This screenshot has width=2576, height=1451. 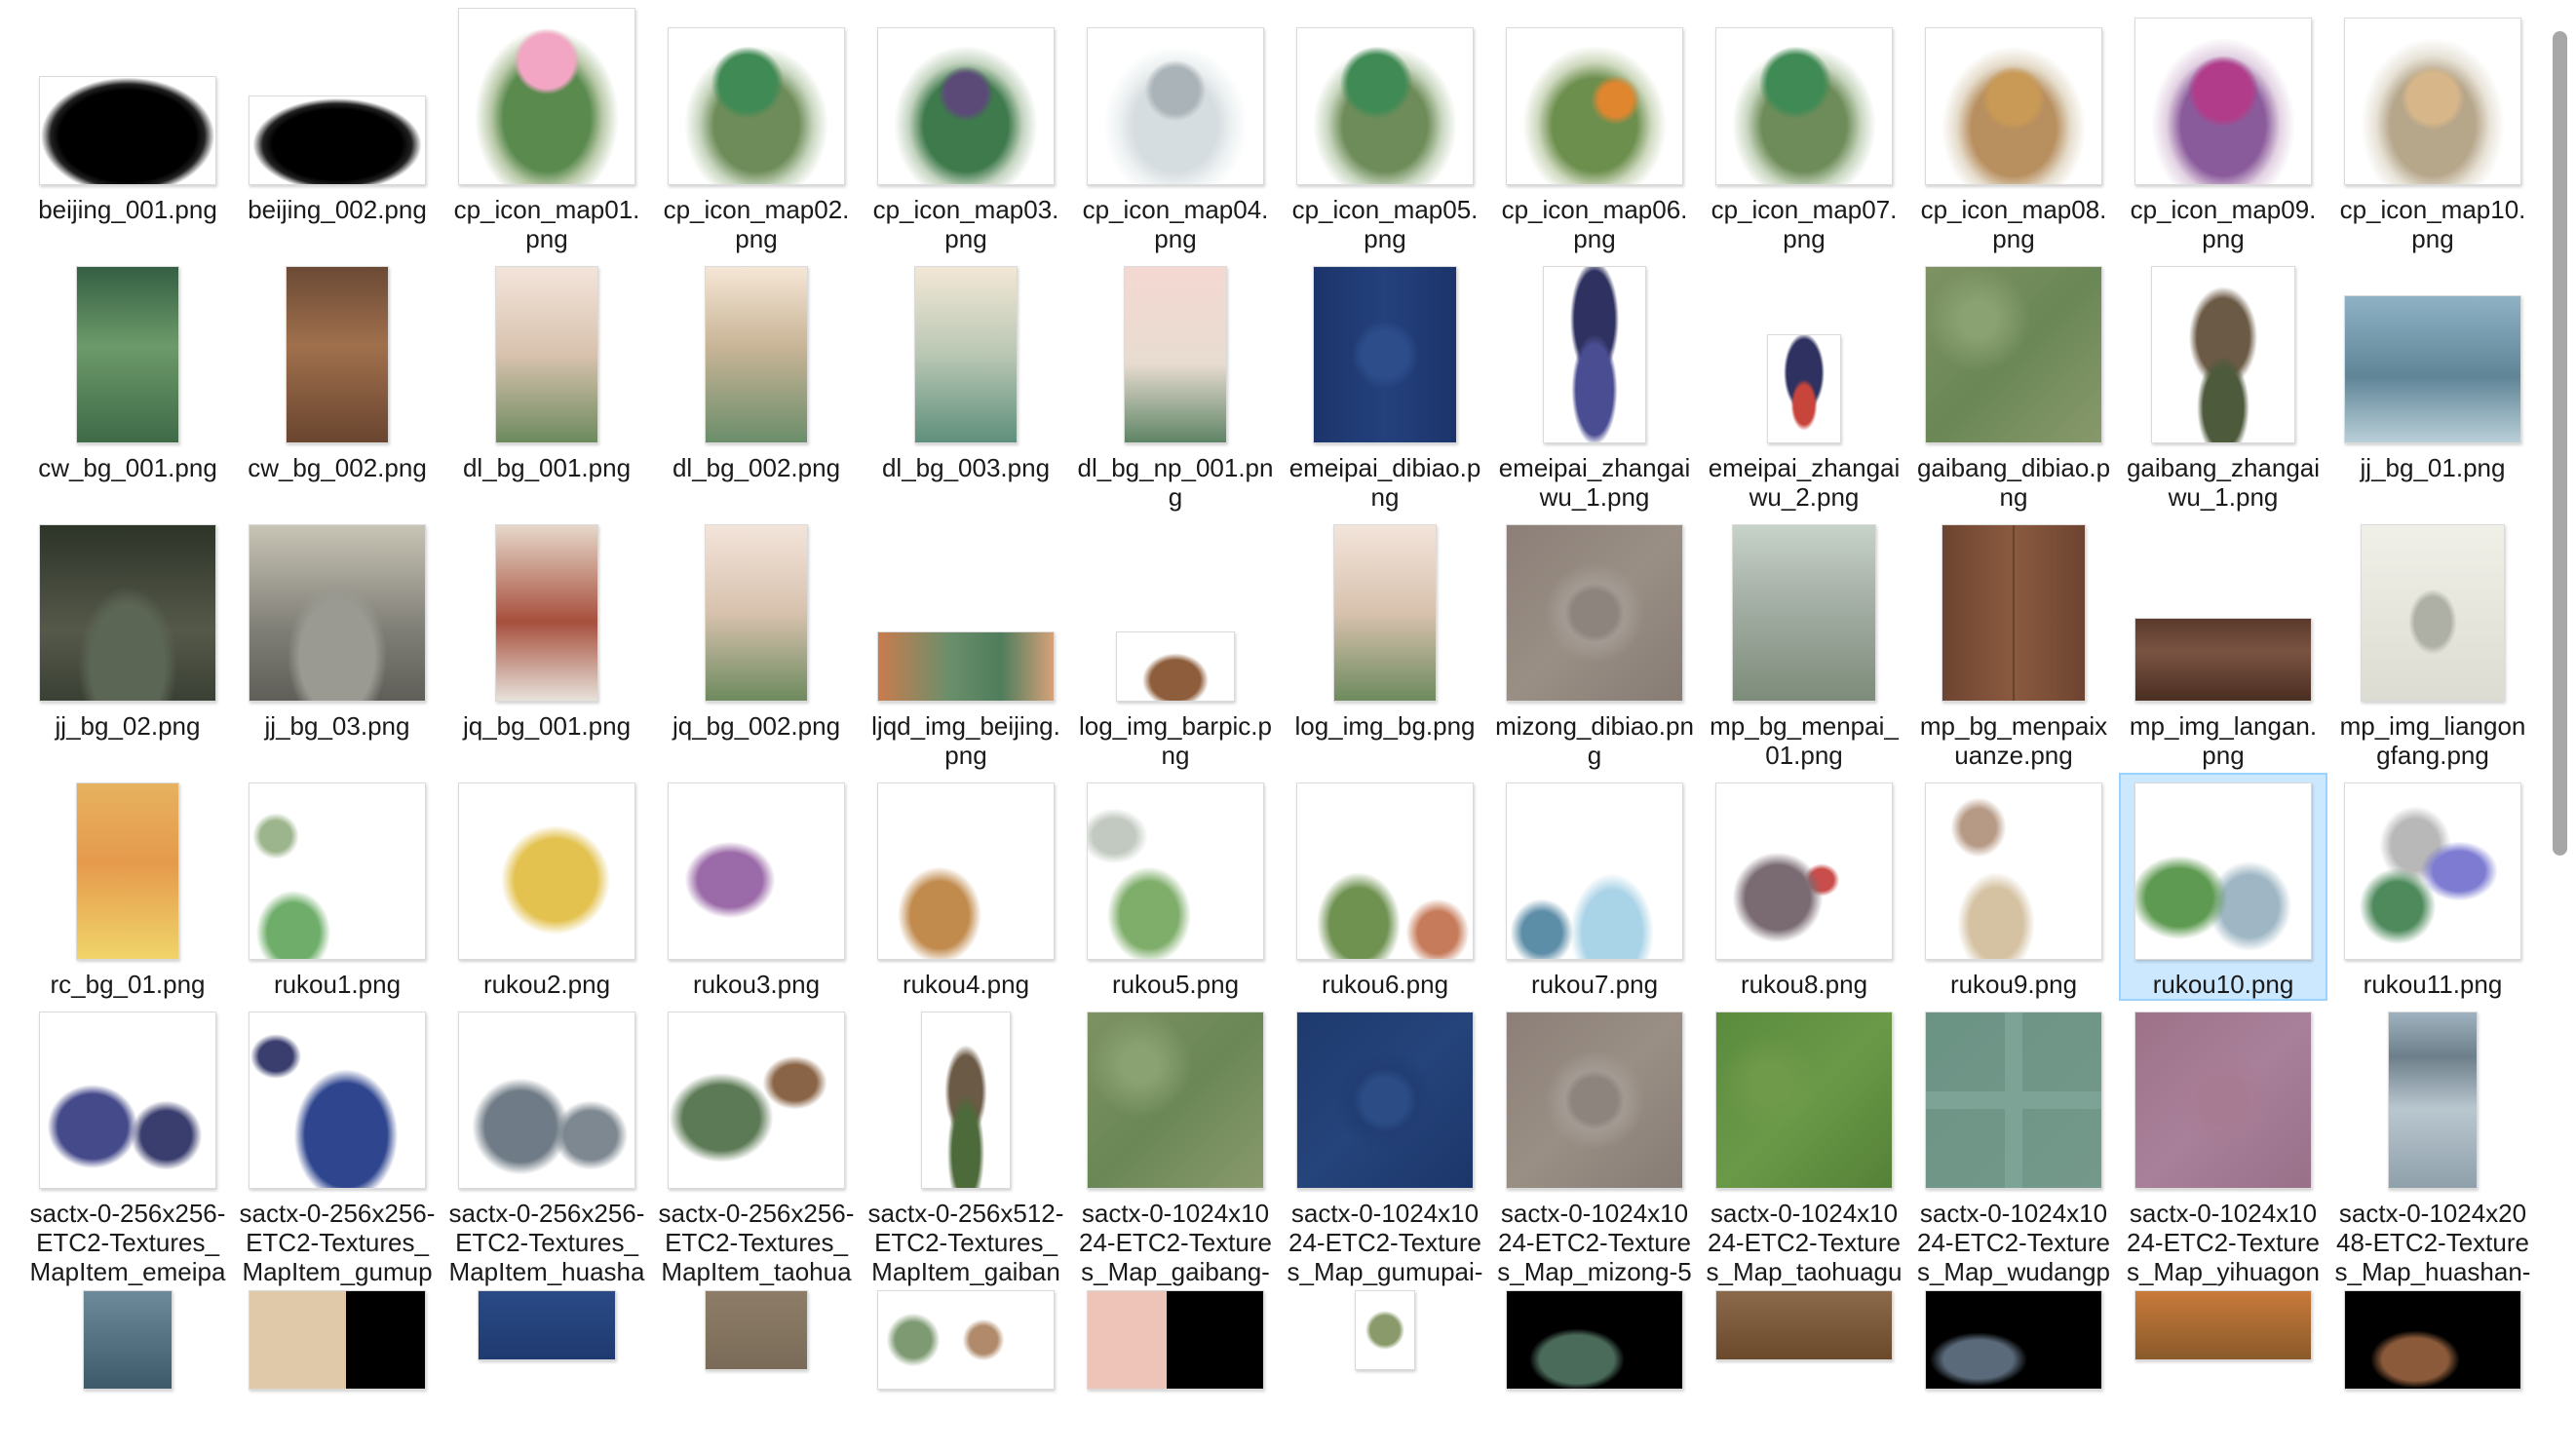 What do you see at coordinates (127, 467) in the screenshot?
I see `file-name: cw_bg_001.png` at bounding box center [127, 467].